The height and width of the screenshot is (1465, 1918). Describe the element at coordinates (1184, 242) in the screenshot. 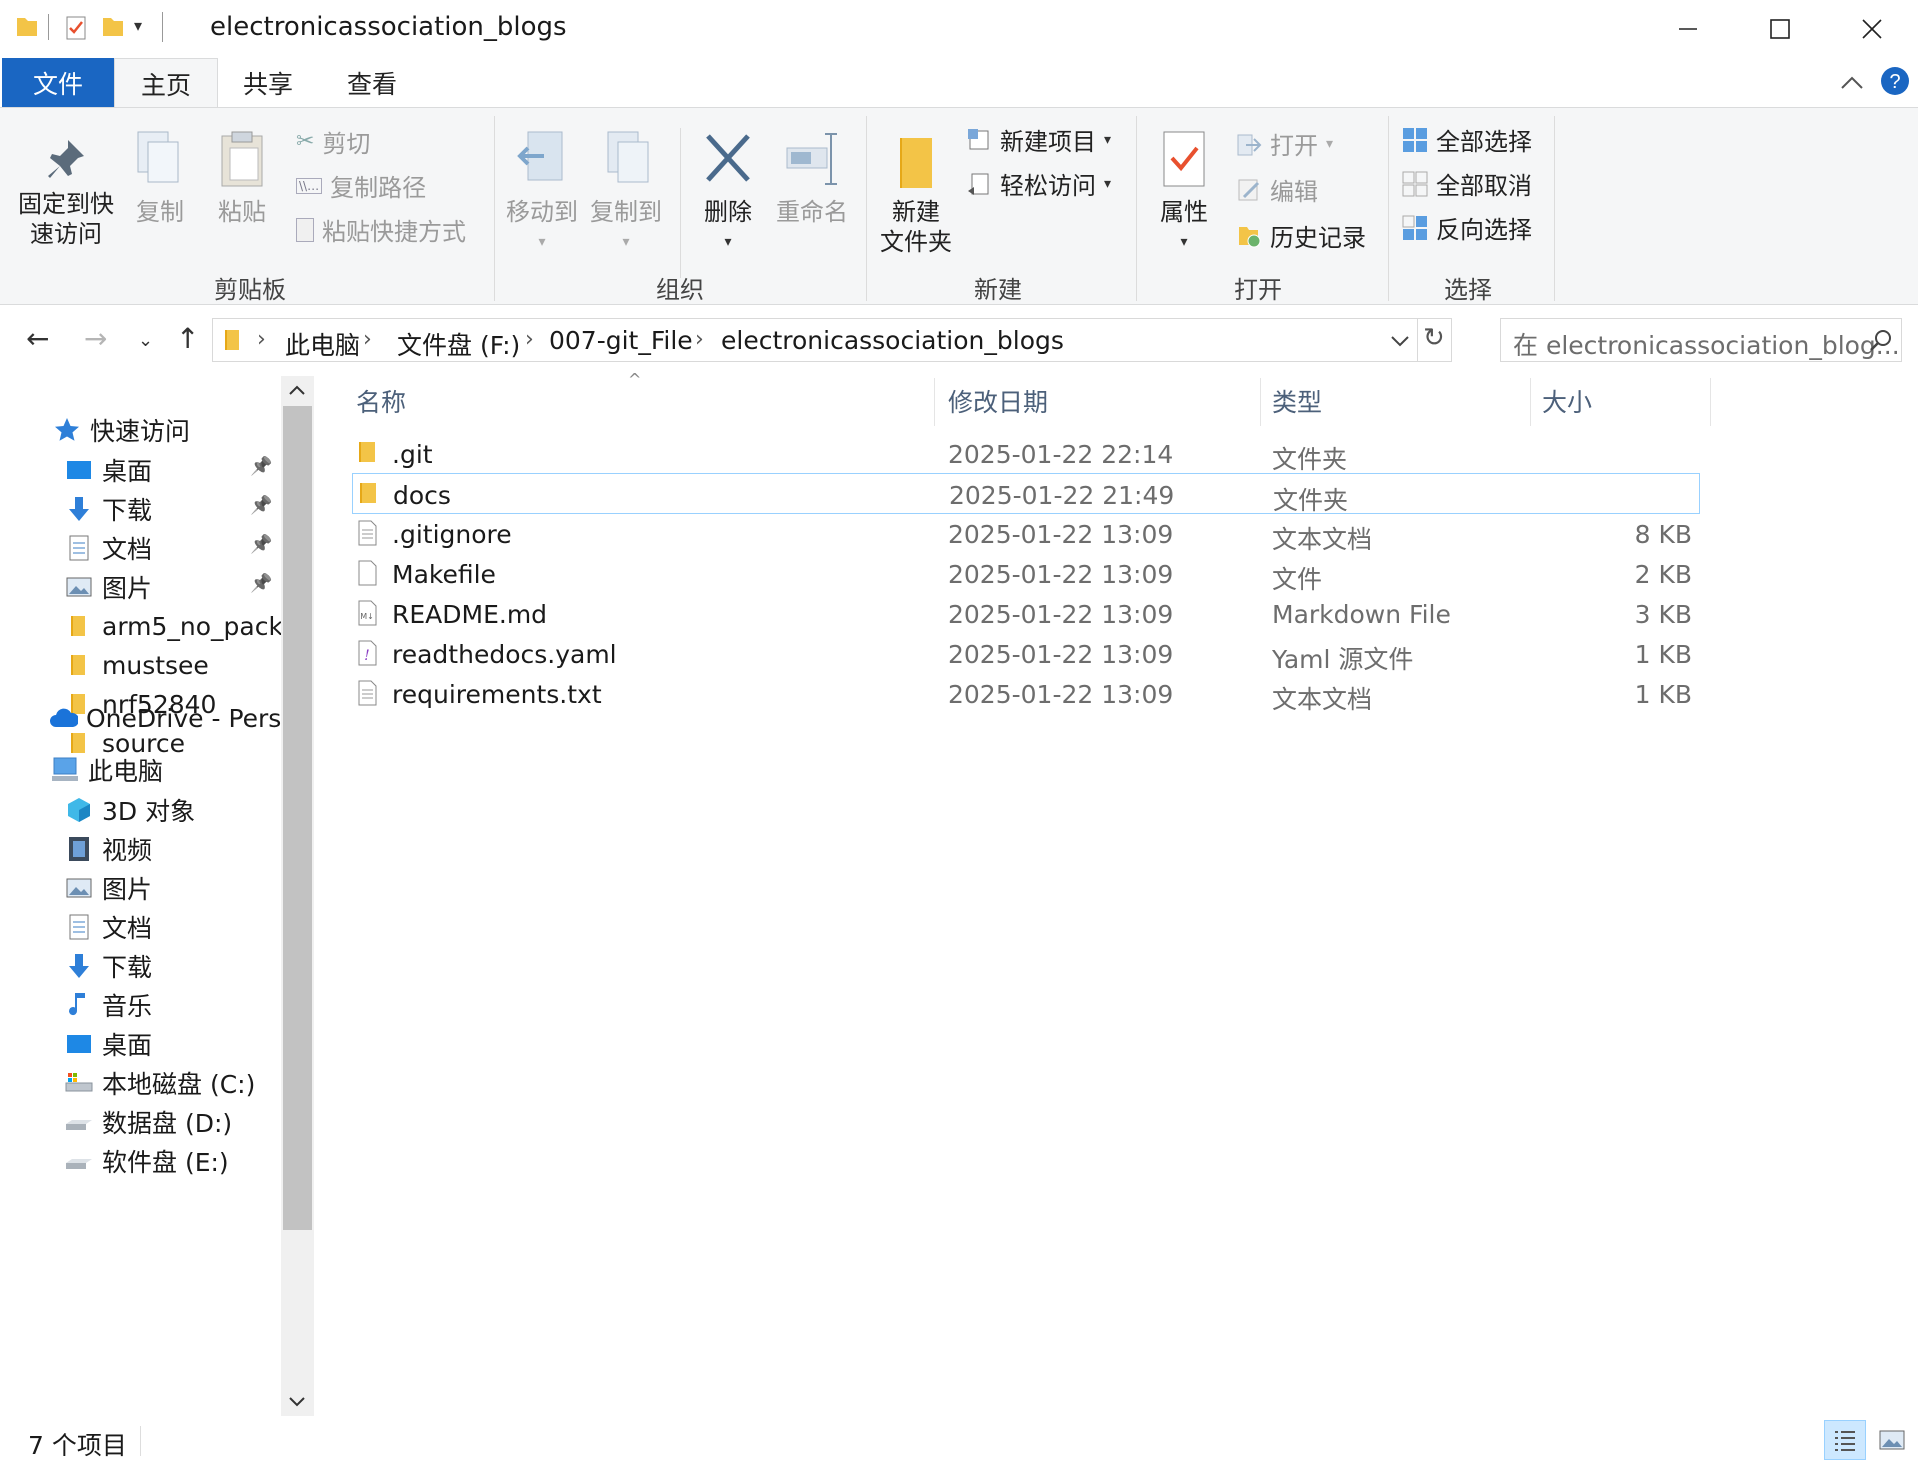

I see `properties-dropdown-icon: ▾` at that location.